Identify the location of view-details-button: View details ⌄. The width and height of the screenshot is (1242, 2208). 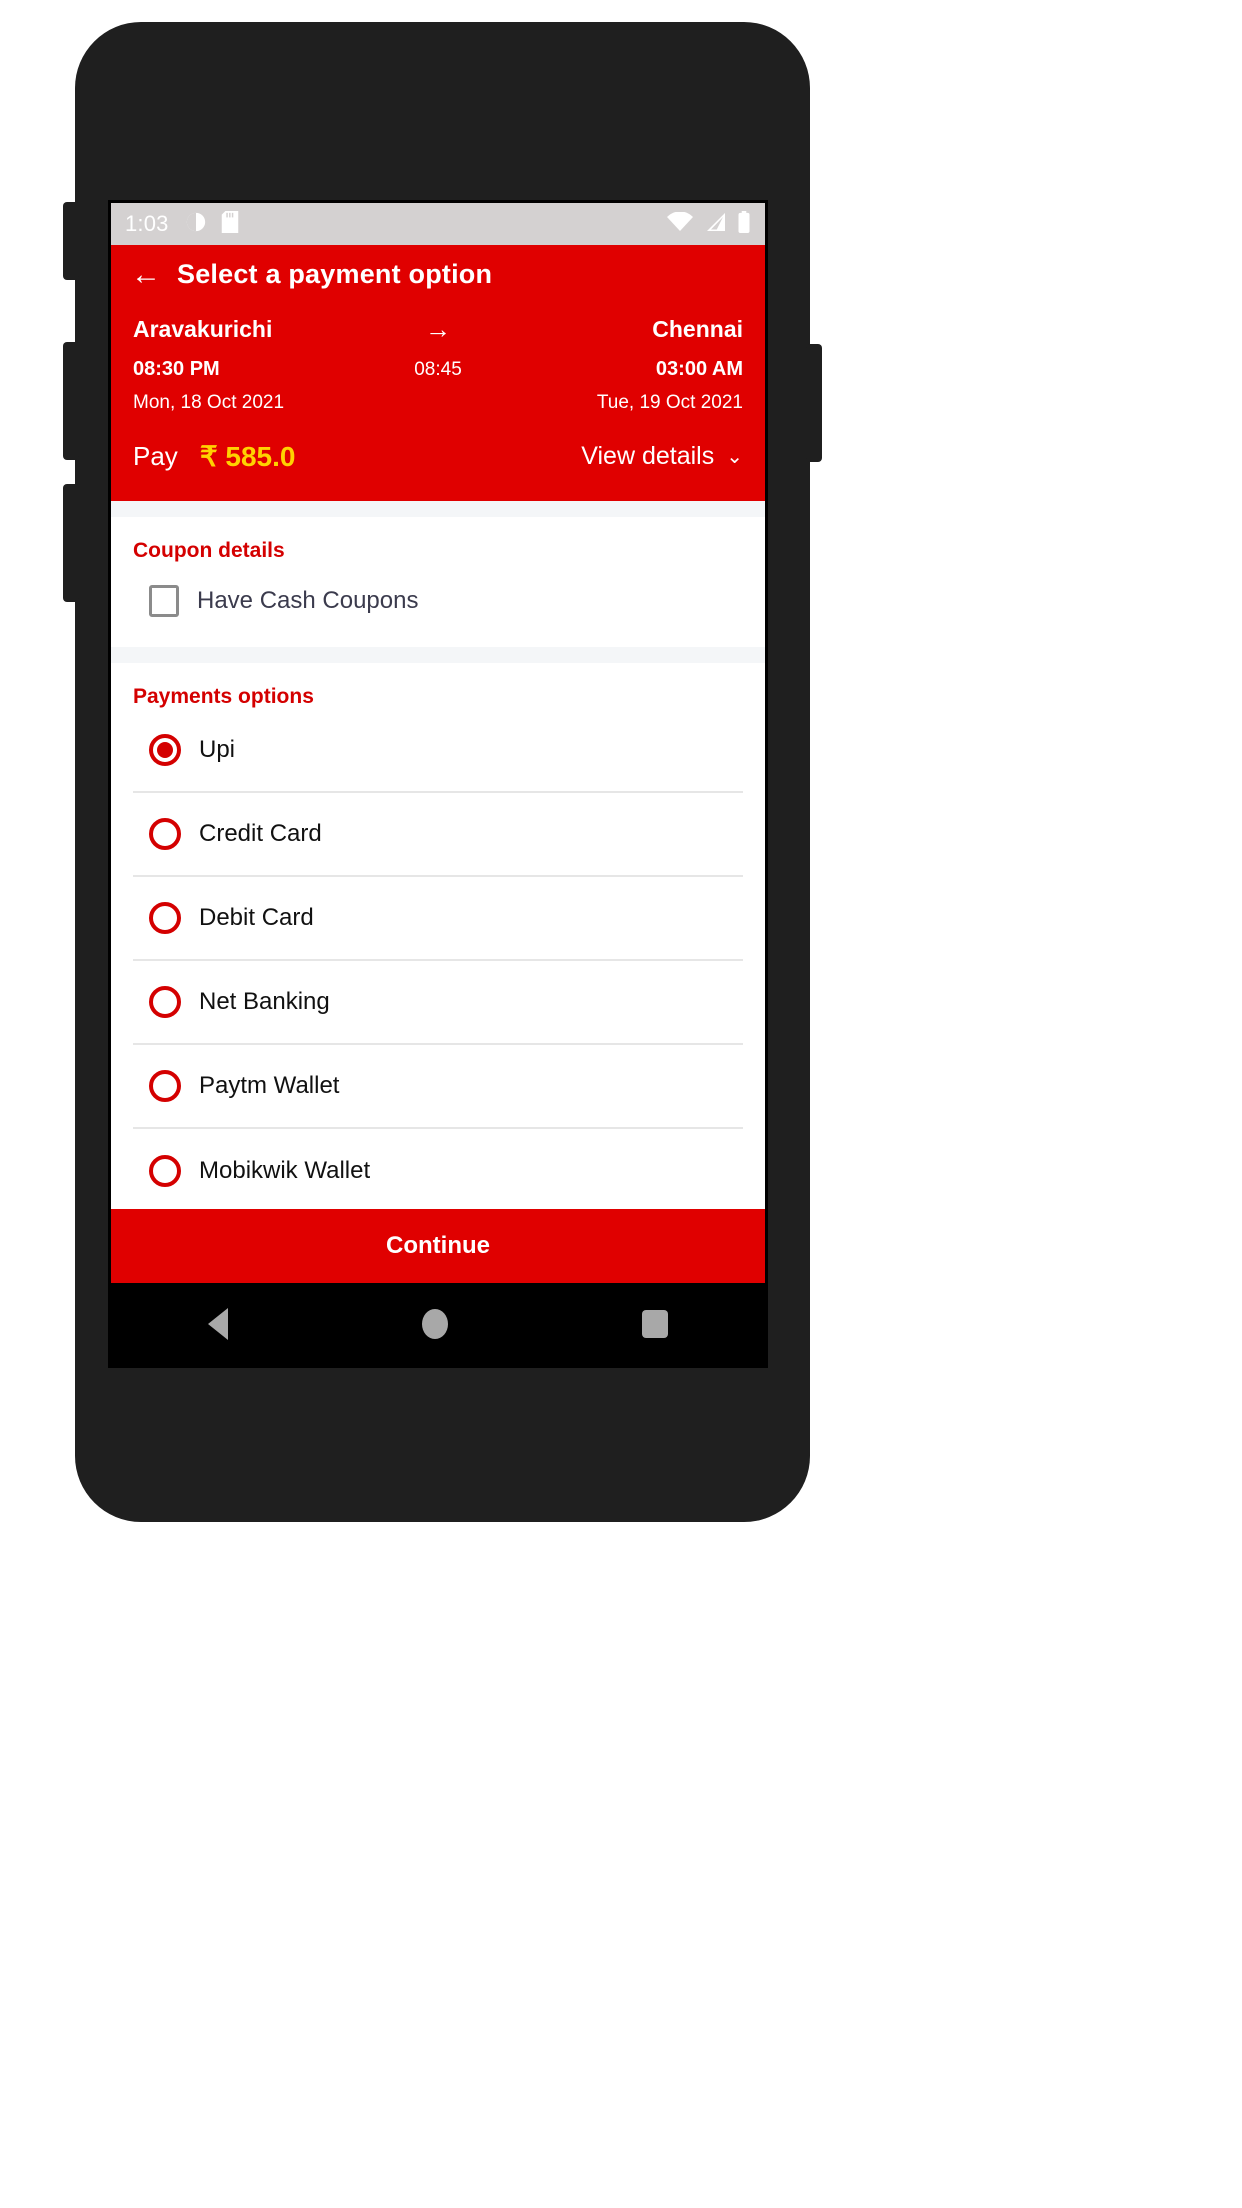
(662, 456).